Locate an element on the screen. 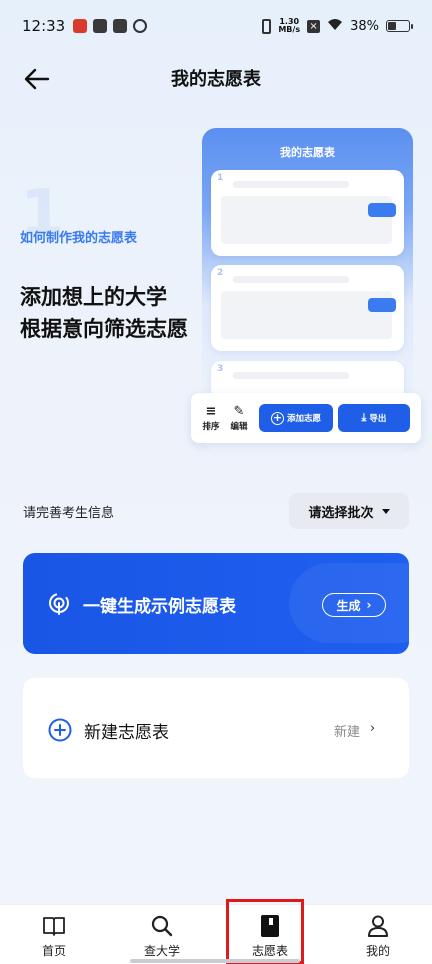  howto-line-1: 添加想上的大学 is located at coordinates (93, 297).